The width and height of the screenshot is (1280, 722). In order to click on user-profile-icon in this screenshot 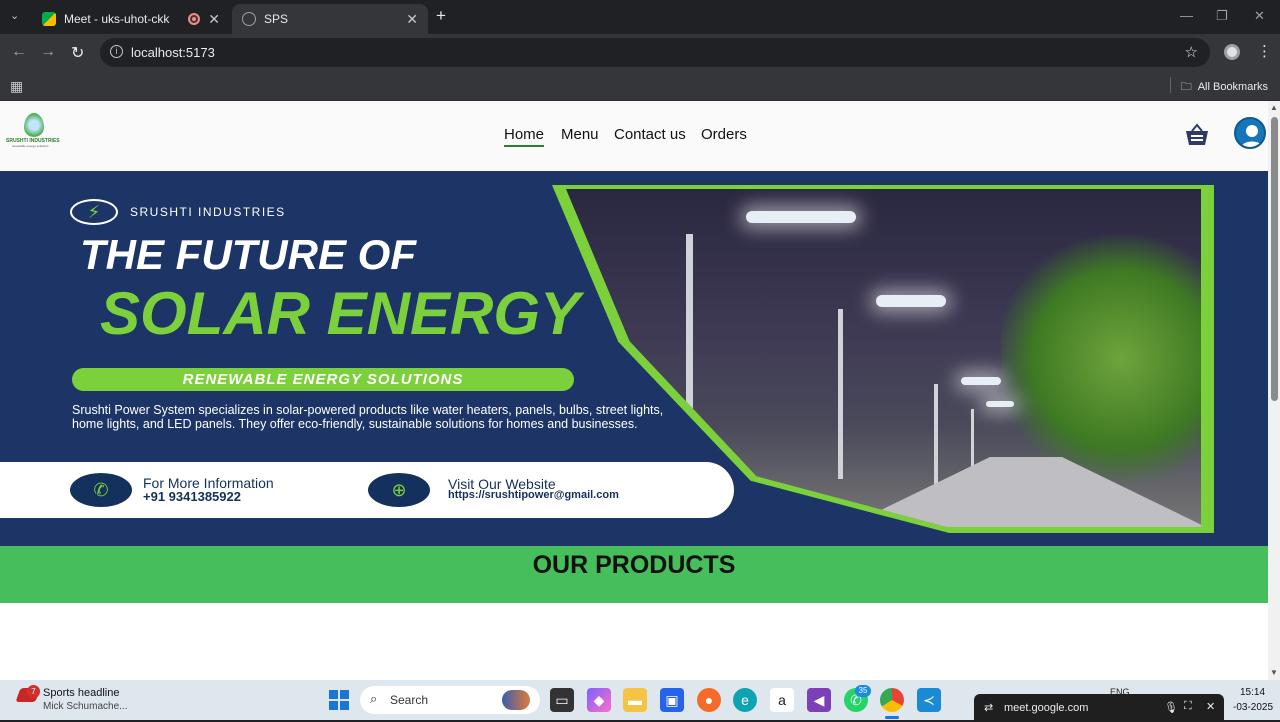, I will do `click(1250, 133)`.